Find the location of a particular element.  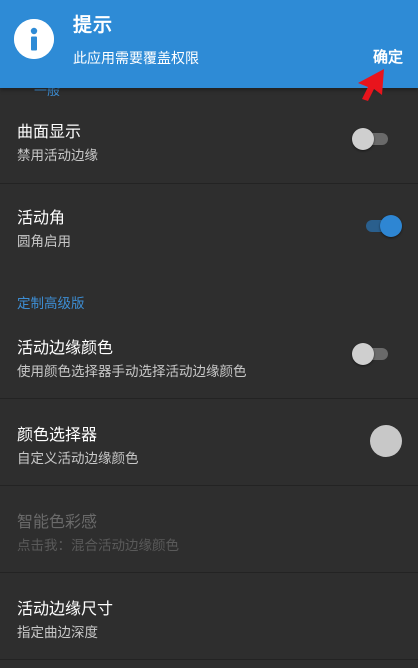

setting-title: 颜色选择器 is located at coordinates (57, 434).